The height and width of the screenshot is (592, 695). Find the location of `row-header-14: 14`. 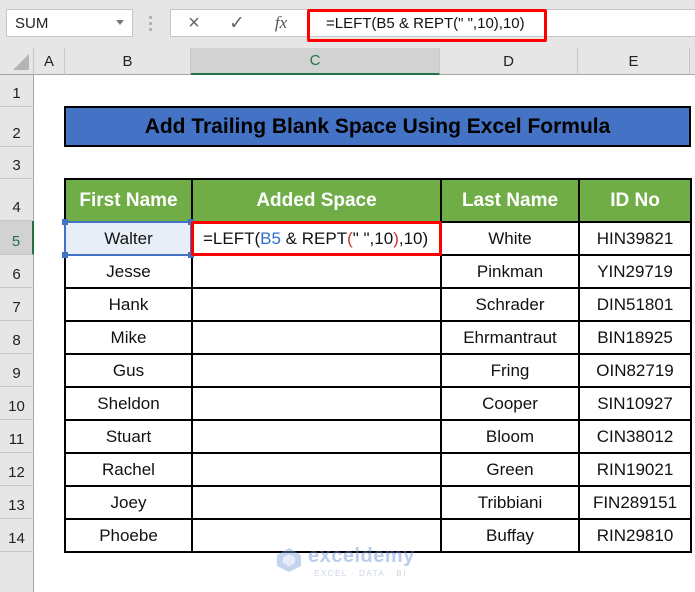

row-header-14: 14 is located at coordinates (17, 535).